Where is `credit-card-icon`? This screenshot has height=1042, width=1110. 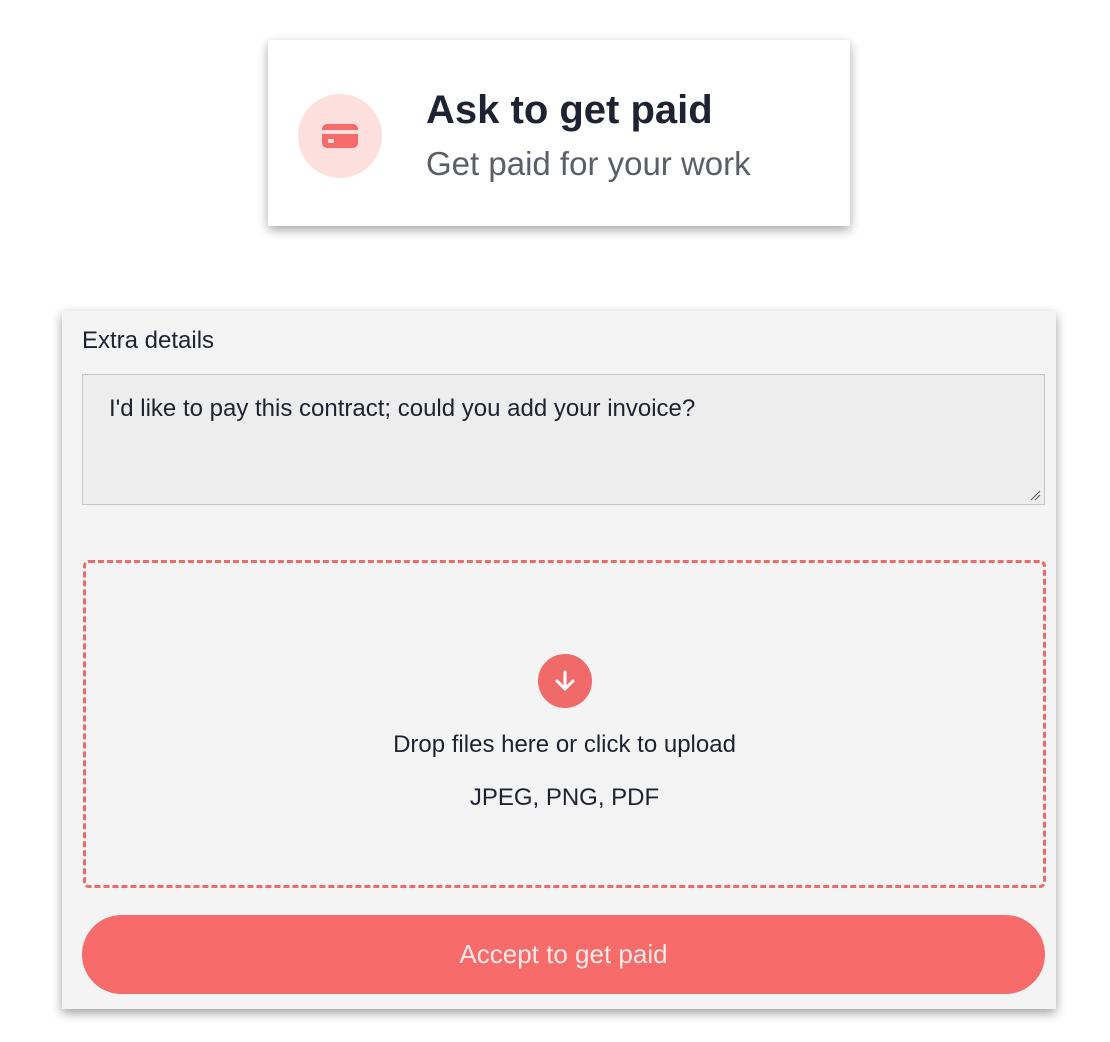 credit-card-icon is located at coordinates (340, 136).